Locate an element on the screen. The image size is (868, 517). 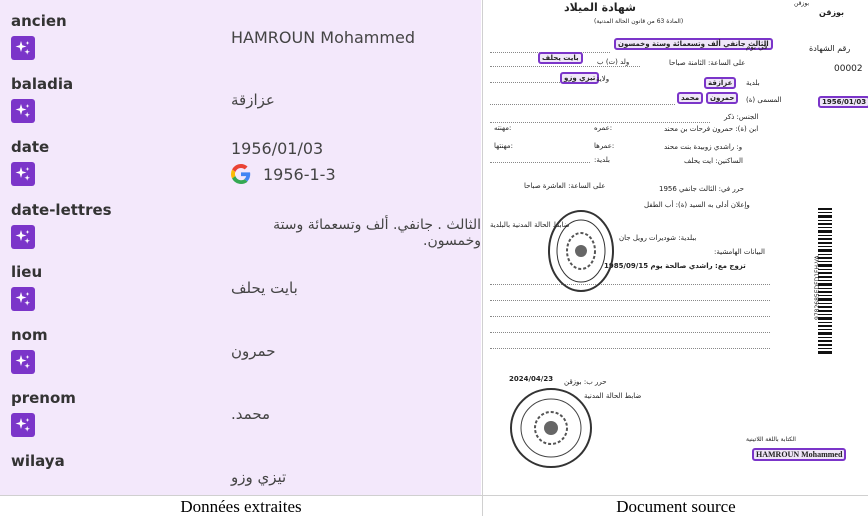
field-label-date-lettres: date-lettres is located at coordinates (61, 210).